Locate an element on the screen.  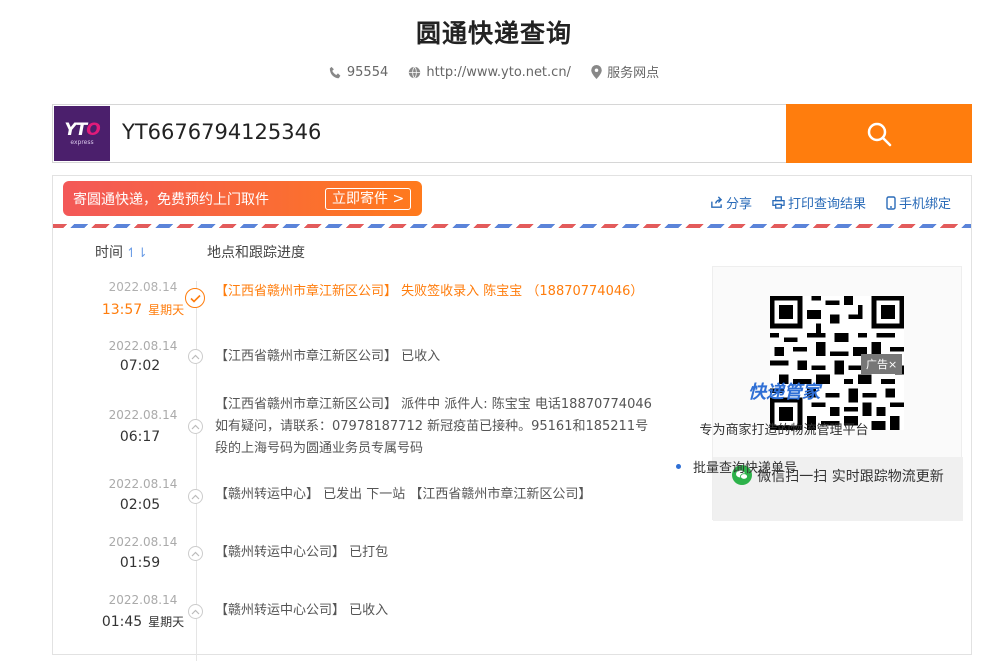
tracking-search-bar: YTO express is located at coordinates (512, 133).